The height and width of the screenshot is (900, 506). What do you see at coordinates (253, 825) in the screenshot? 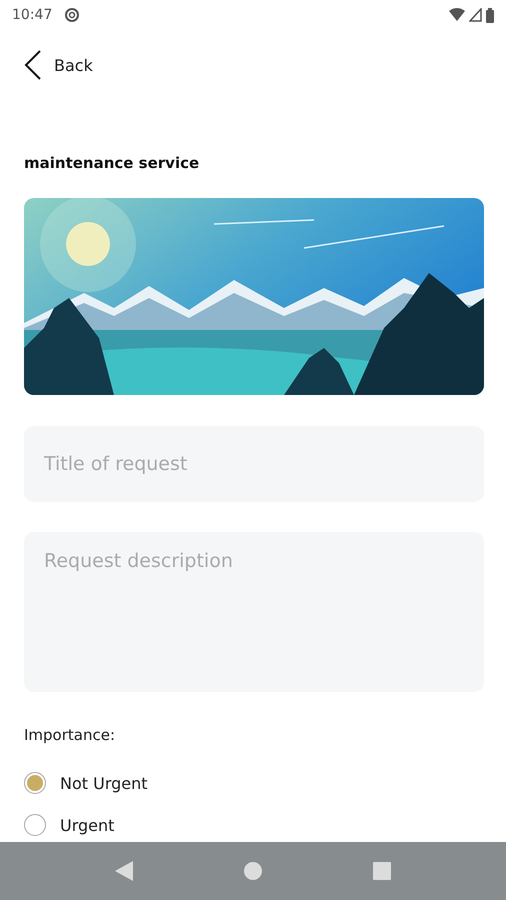
I see `radio-option: Urgent` at bounding box center [253, 825].